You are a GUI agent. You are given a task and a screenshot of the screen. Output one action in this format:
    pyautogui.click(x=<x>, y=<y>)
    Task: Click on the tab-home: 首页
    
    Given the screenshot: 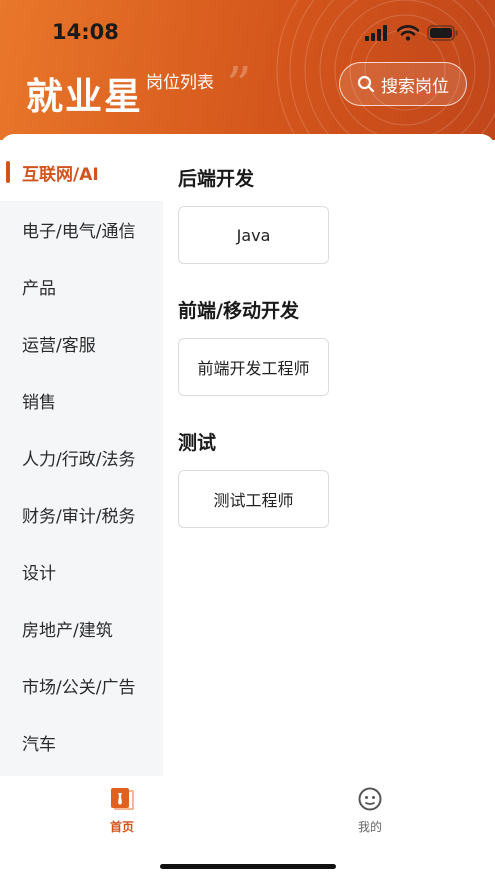 What is the action you would take?
    pyautogui.click(x=122, y=810)
    